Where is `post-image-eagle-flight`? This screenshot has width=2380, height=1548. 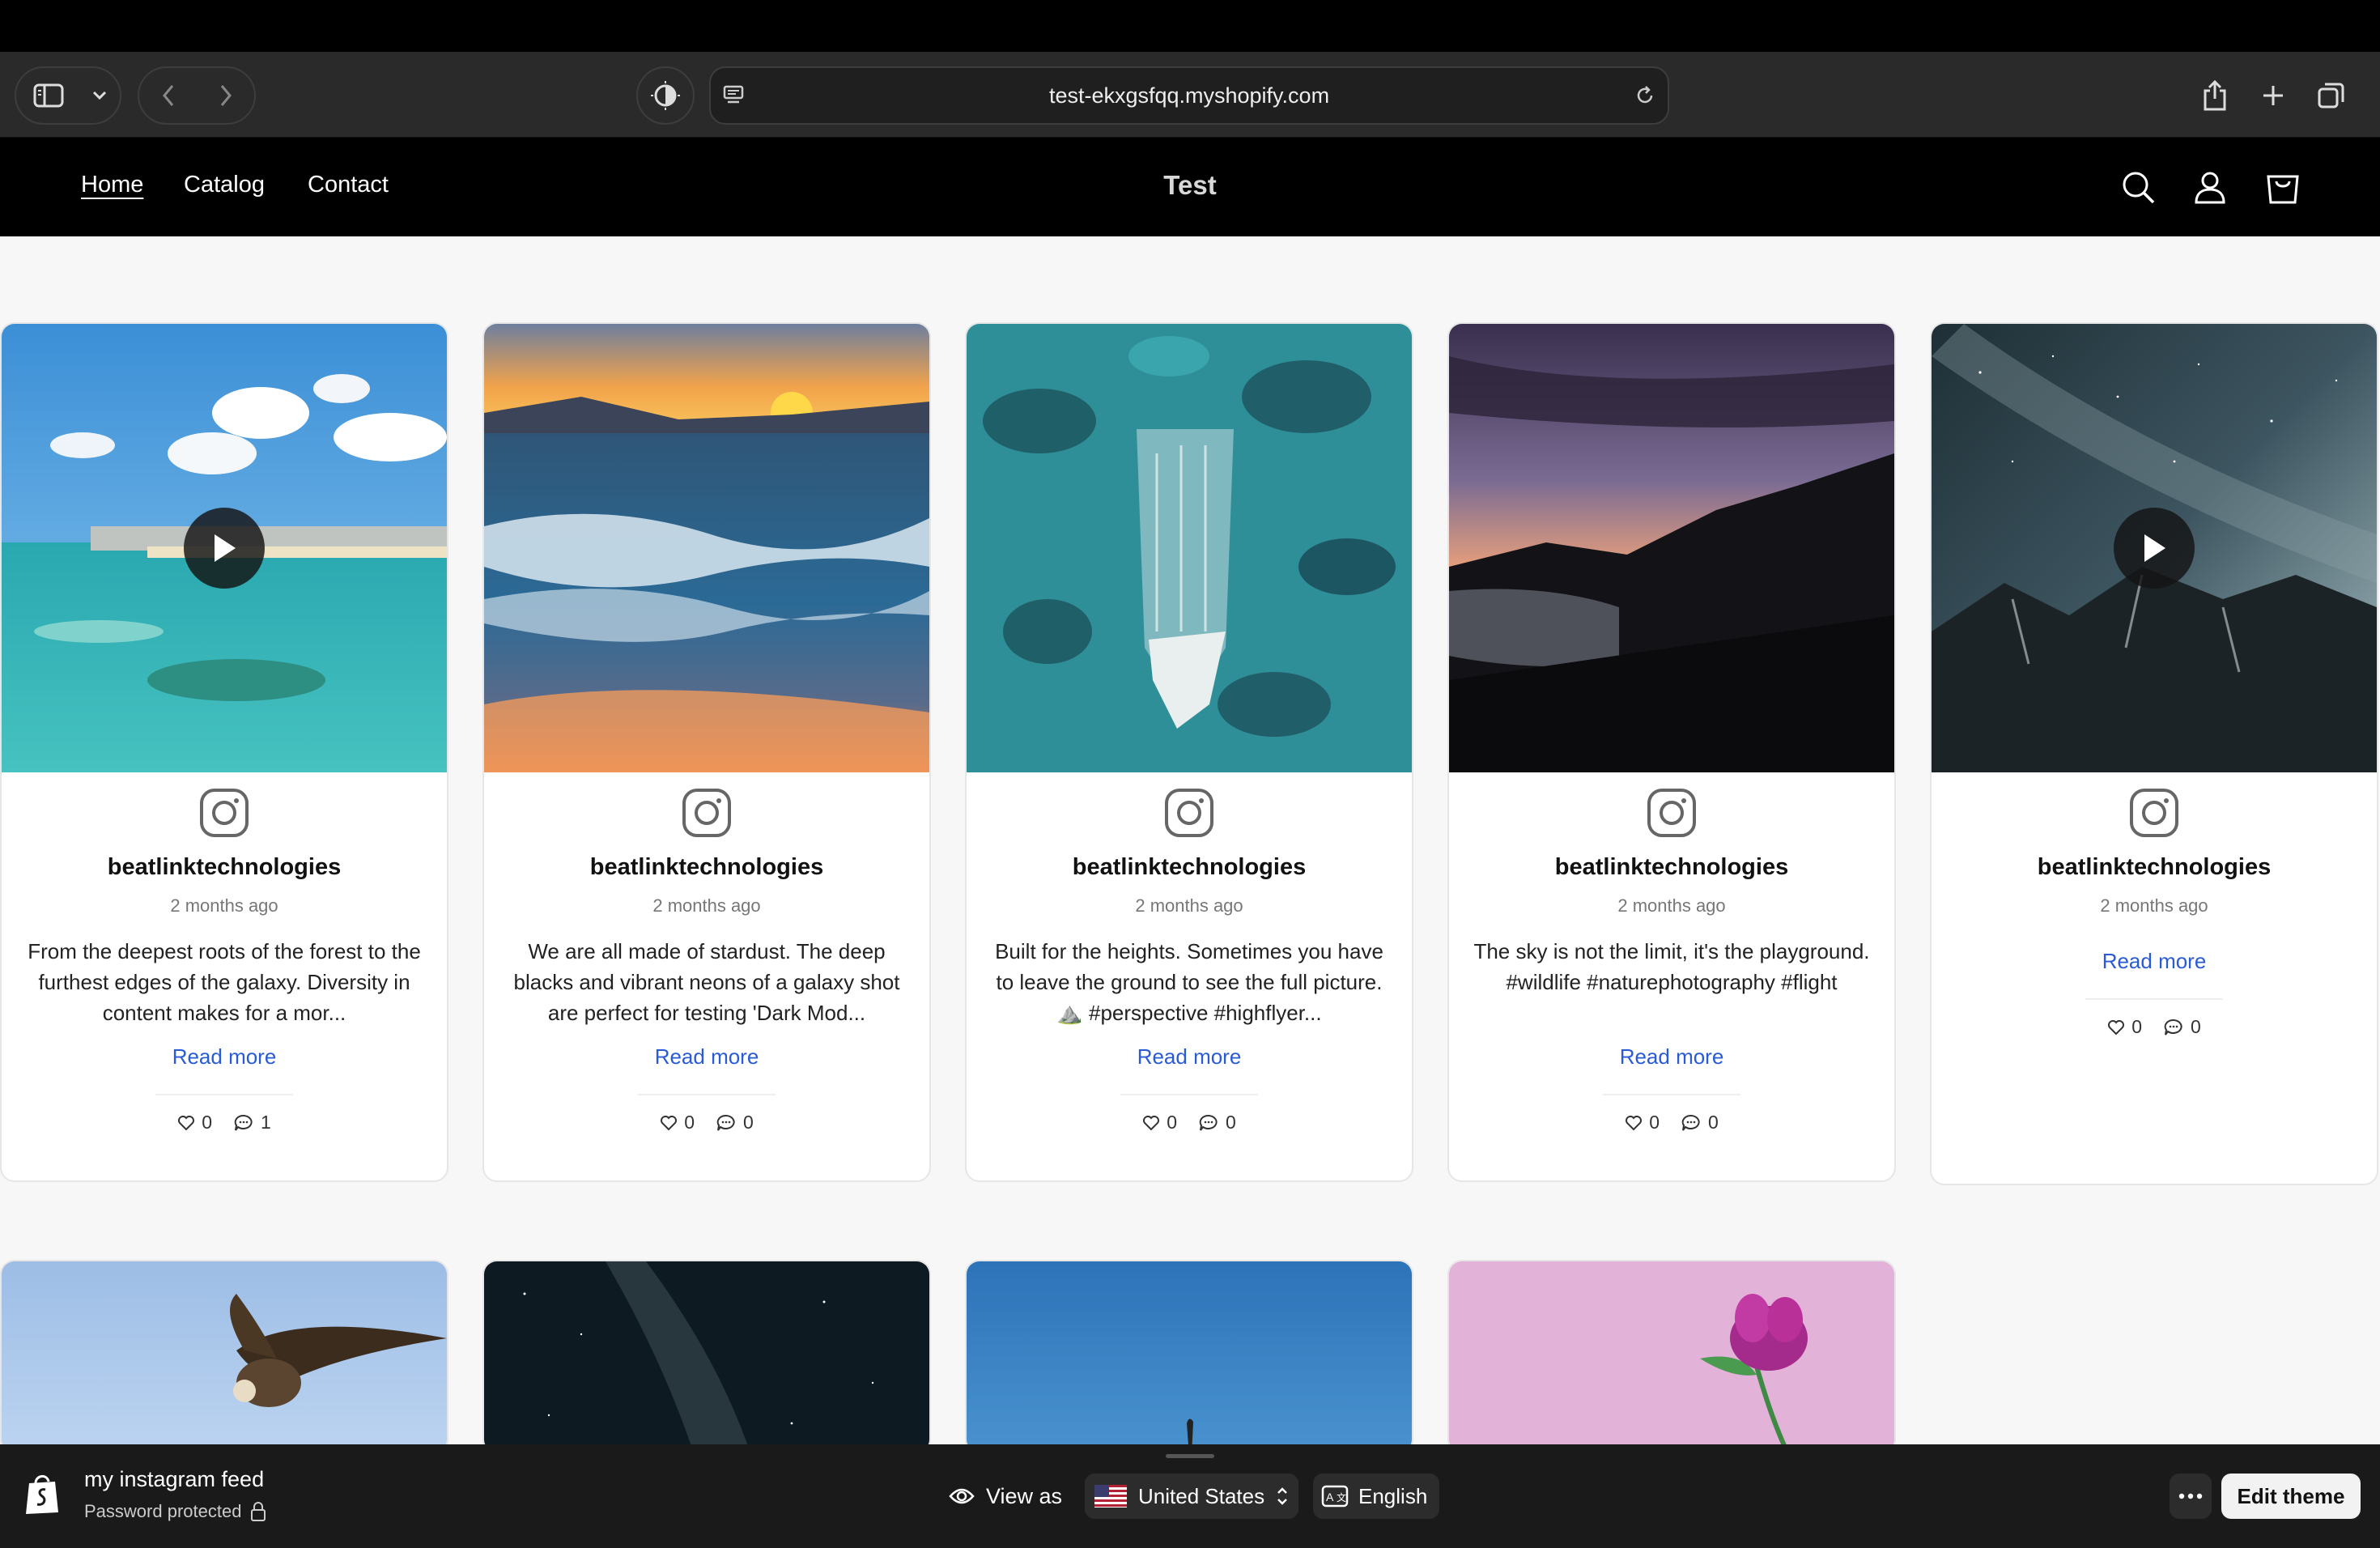 post-image-eagle-flight is located at coordinates (224, 1357).